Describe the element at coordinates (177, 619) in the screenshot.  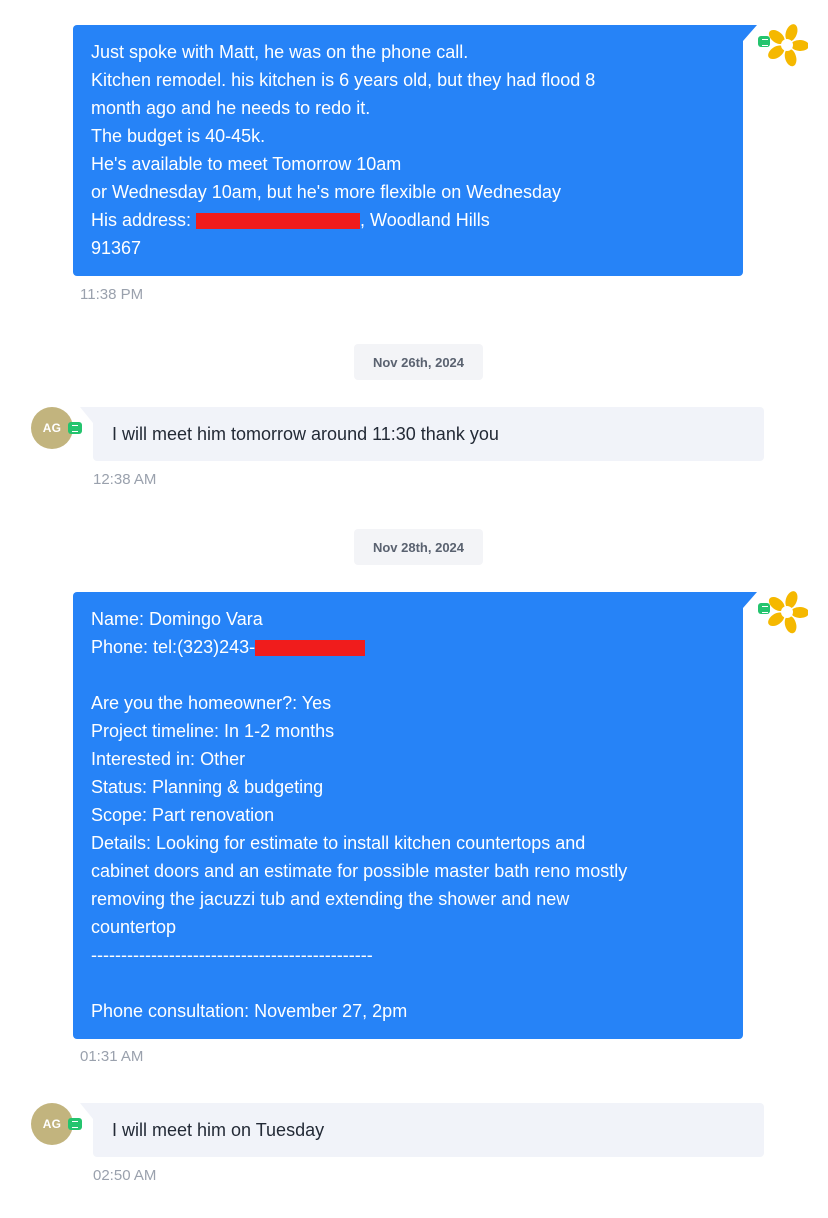
I see `message-line: Name: Domingo Vara` at that location.